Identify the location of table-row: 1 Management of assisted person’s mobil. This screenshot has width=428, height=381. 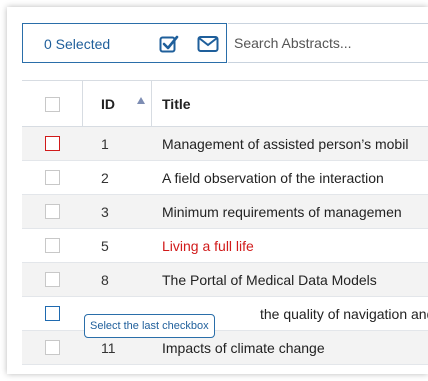
(225, 144).